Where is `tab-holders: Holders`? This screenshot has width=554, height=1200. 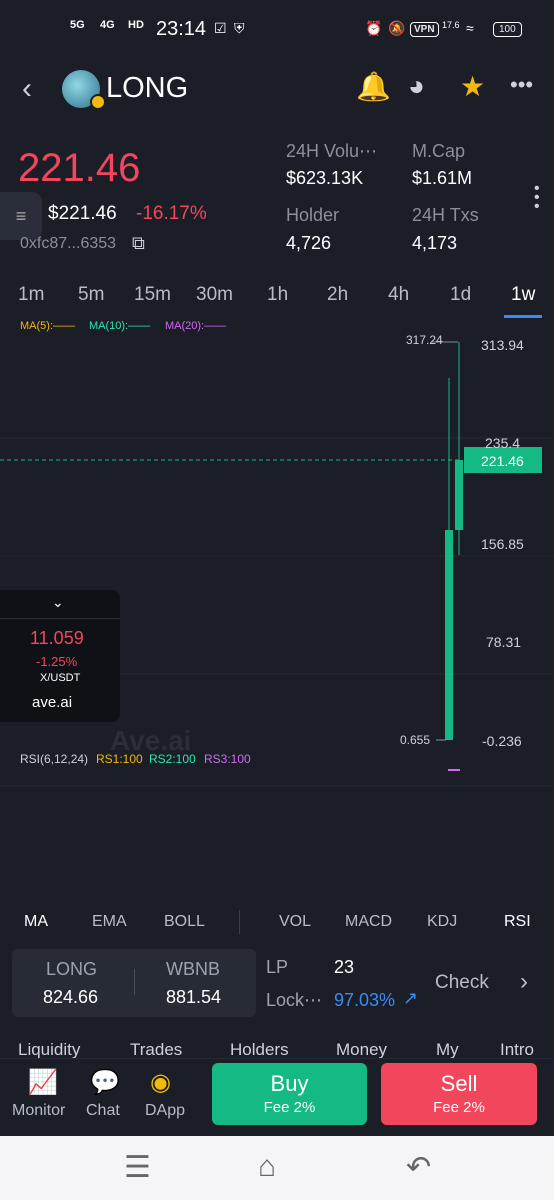 tab-holders: Holders is located at coordinates (259, 1050).